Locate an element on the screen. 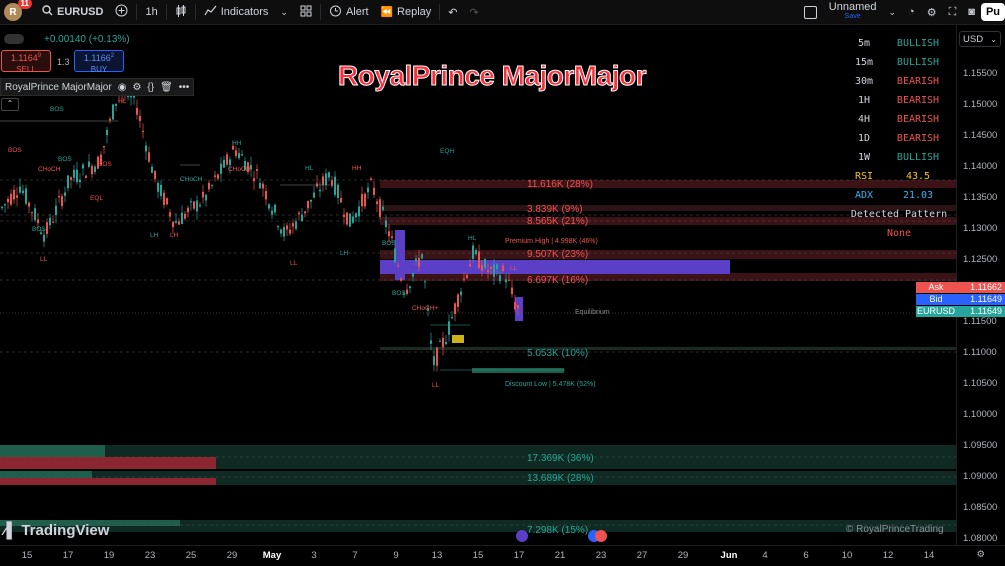  replay-label: Replay is located at coordinates (414, 12).